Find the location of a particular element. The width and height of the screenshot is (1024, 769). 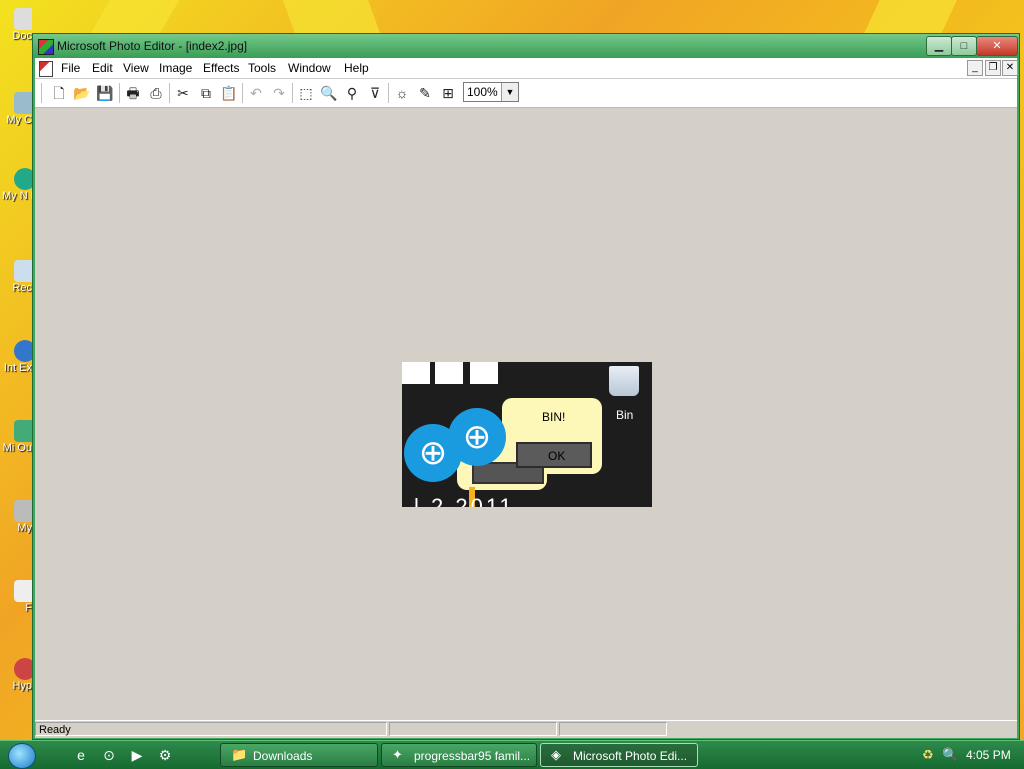

system-tray: ♻ 🔍 4:05 PM is located at coordinates (971, 755).